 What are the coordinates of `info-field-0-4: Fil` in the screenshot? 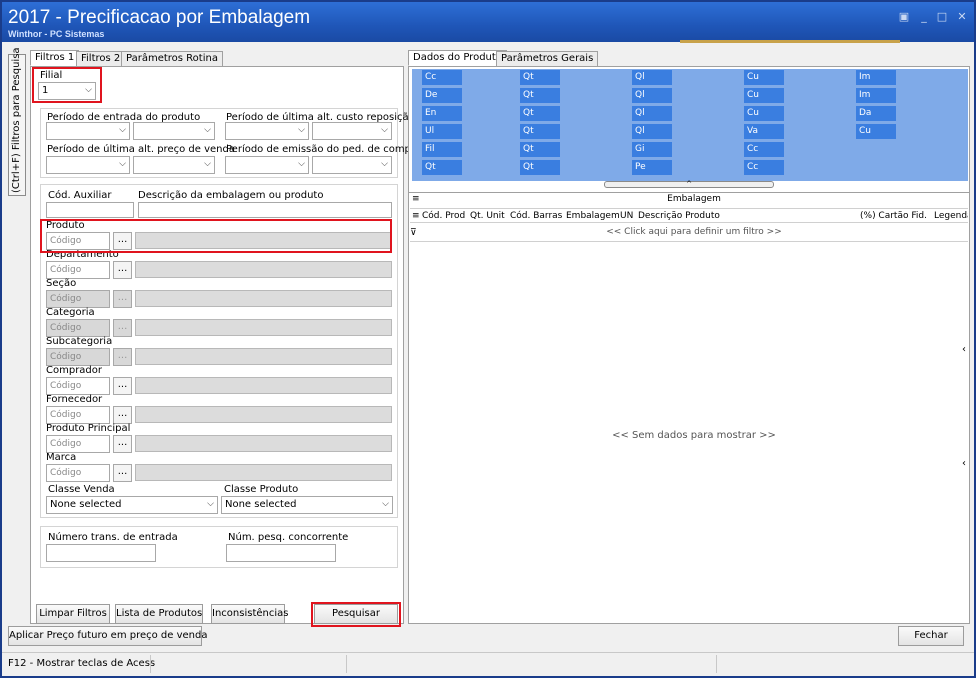 It's located at (442, 149).